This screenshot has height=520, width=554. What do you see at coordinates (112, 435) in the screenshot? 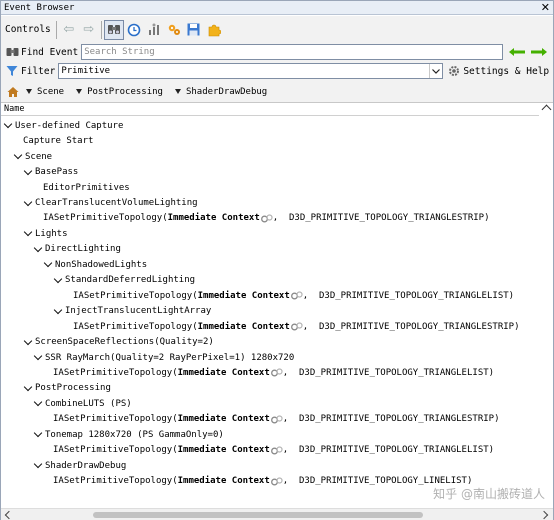
I see `tree-node: Tonemap 1280x720 (PS GammaOnly=0)` at bounding box center [112, 435].